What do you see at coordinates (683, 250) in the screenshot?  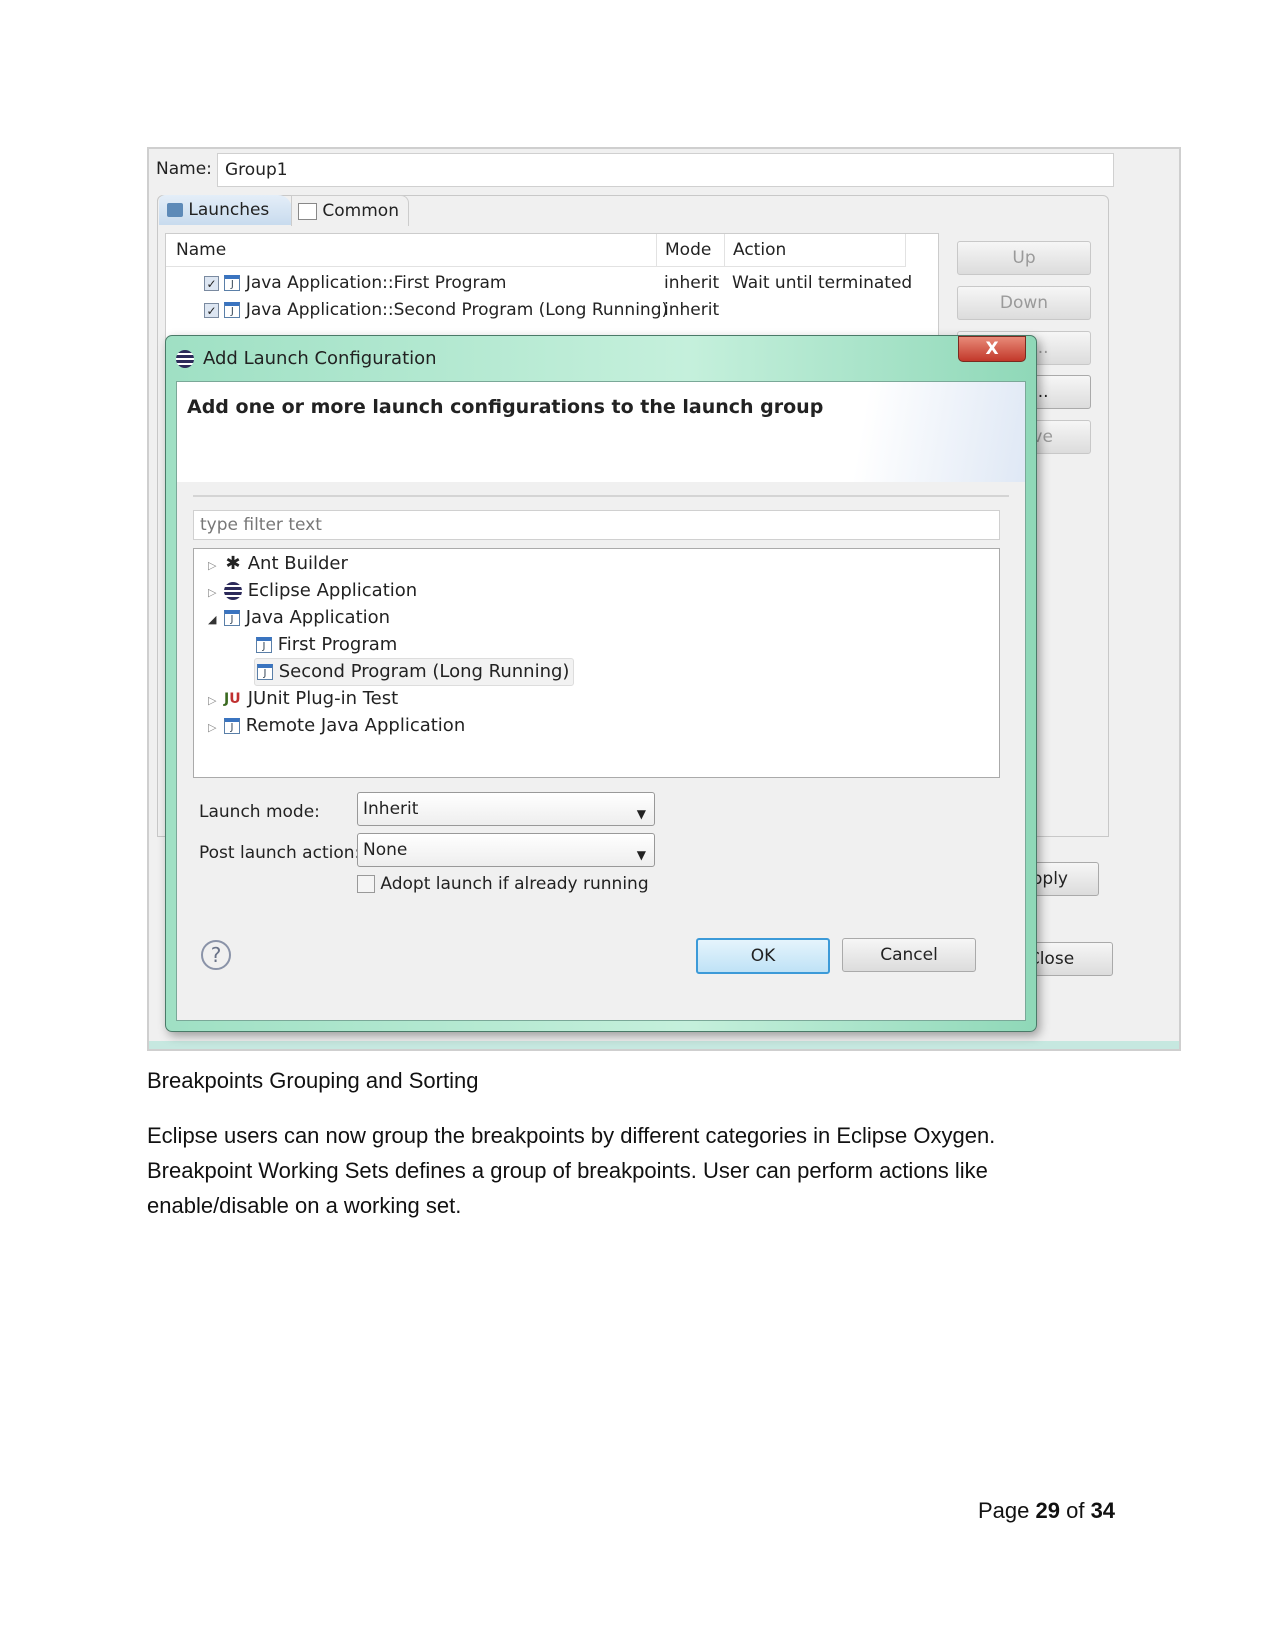 I see `column-mode: Mode` at bounding box center [683, 250].